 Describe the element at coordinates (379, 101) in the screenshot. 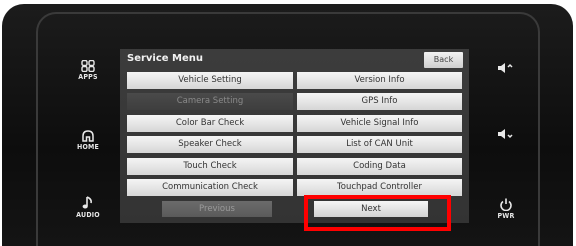

I see `gps-info-button: GPS Info` at that location.